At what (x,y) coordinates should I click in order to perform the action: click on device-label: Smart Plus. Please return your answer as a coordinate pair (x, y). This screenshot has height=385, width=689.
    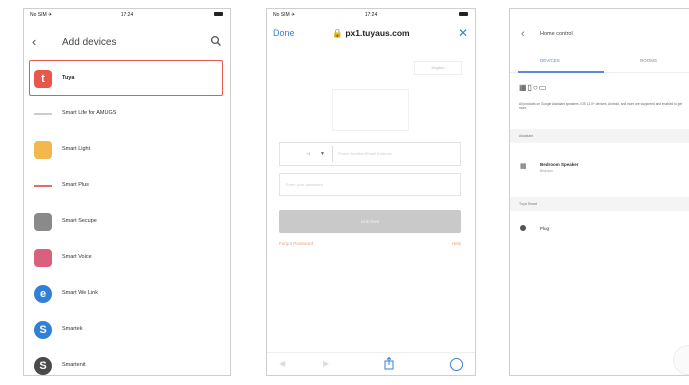
    Looking at the image, I should click on (75, 185).